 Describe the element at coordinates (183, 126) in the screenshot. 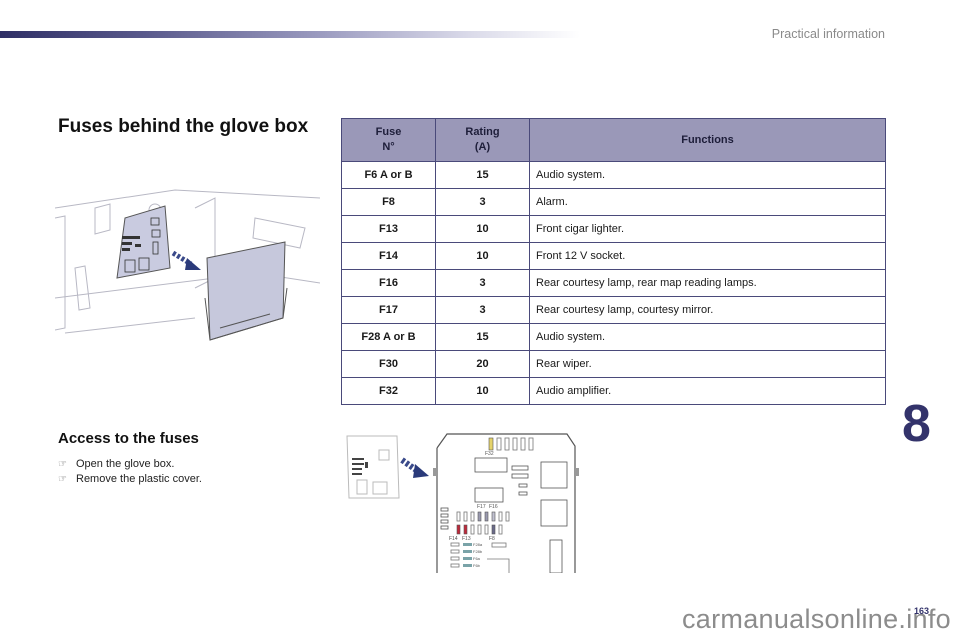

I see `page-title: Fuses behind the glove box` at that location.